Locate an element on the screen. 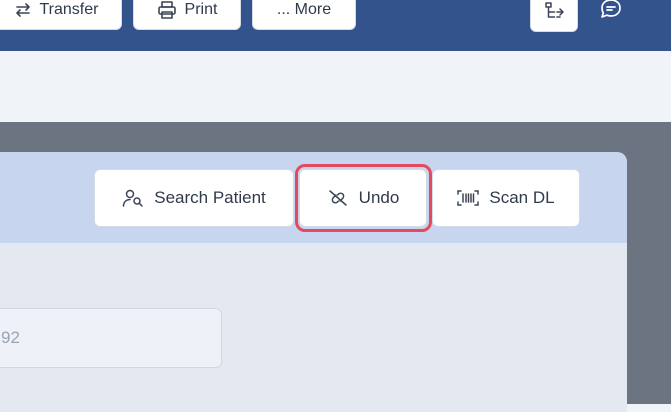  chat-button is located at coordinates (611, 13).